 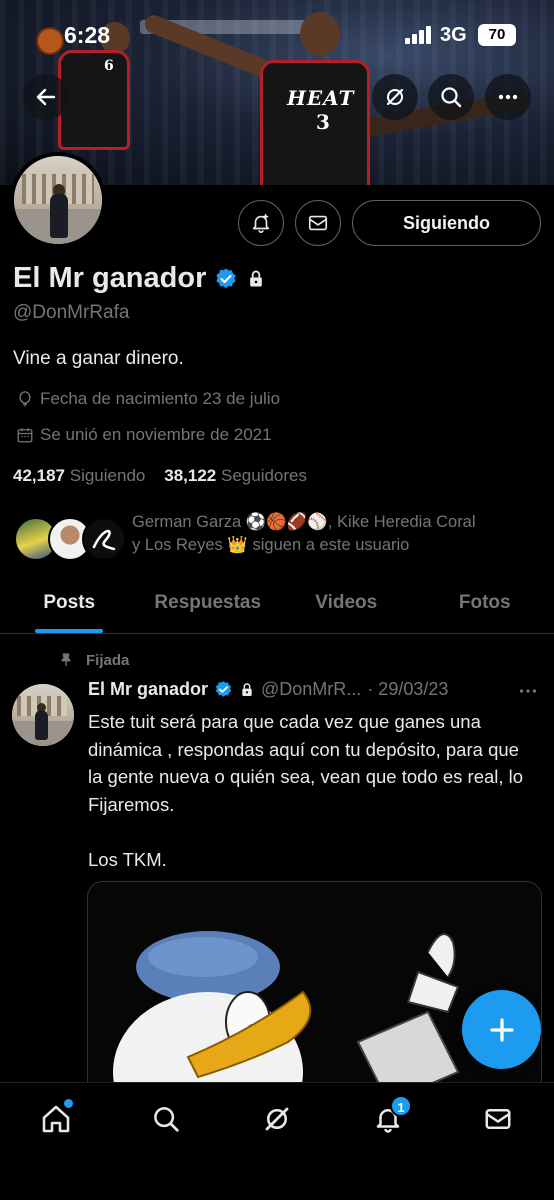 I want to click on search-profile-button, so click(x=451, y=97).